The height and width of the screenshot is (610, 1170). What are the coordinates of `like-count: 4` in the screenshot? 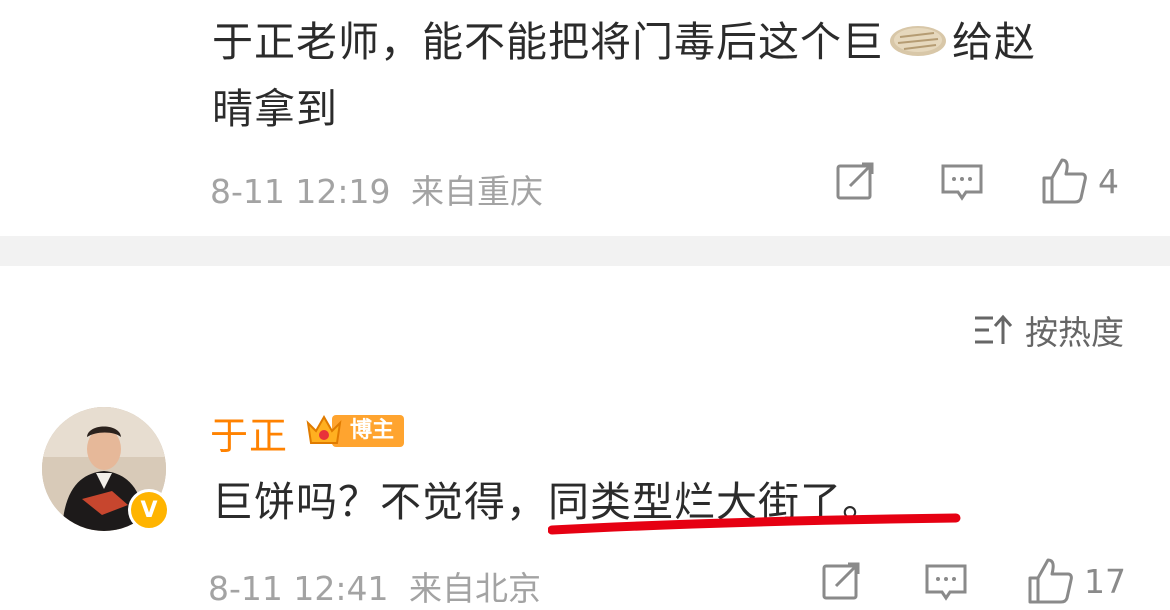 It's located at (1108, 181).